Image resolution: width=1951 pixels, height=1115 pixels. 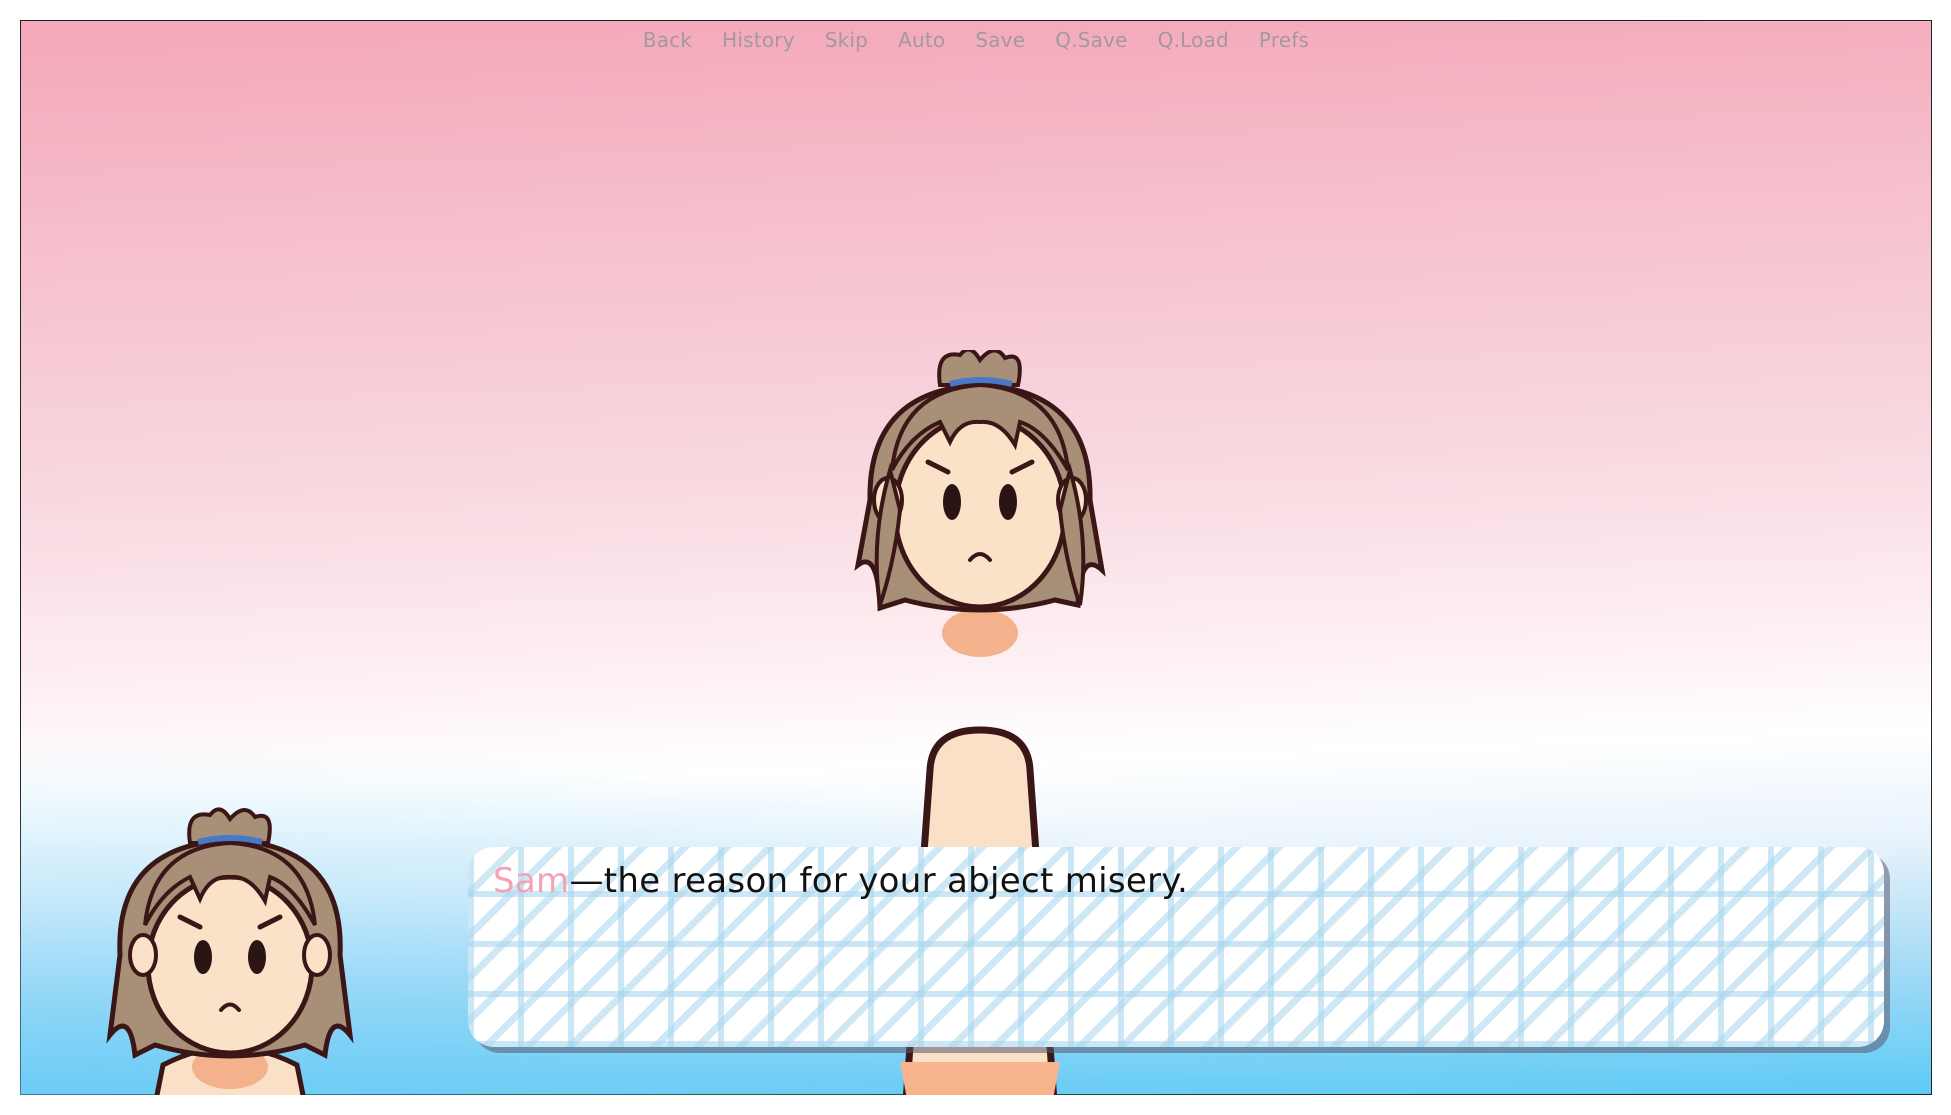 I want to click on dialogue-line: Sam—the reason for your abject misery., so click(x=1176, y=881).